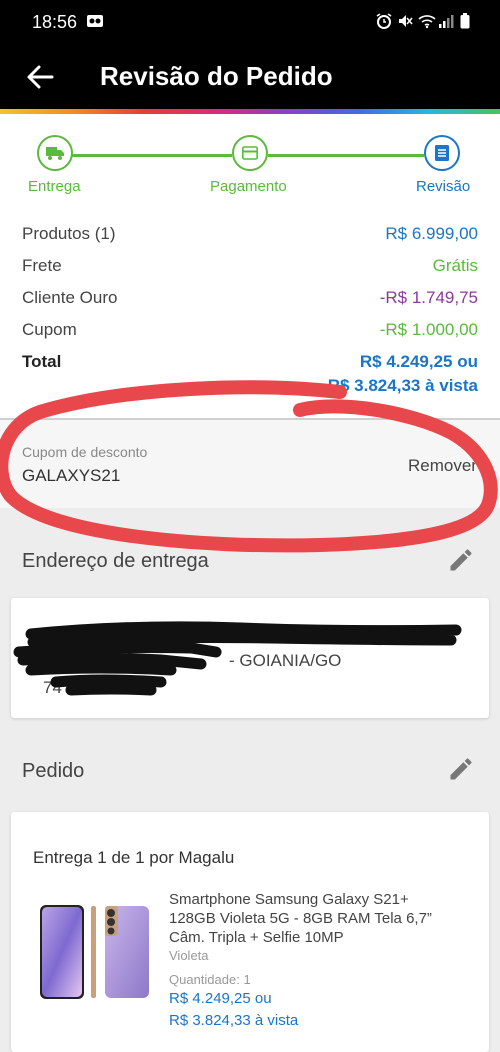 The width and height of the screenshot is (500, 1052). Describe the element at coordinates (461, 560) in the screenshot. I see `edit-address-pencil-icon` at that location.